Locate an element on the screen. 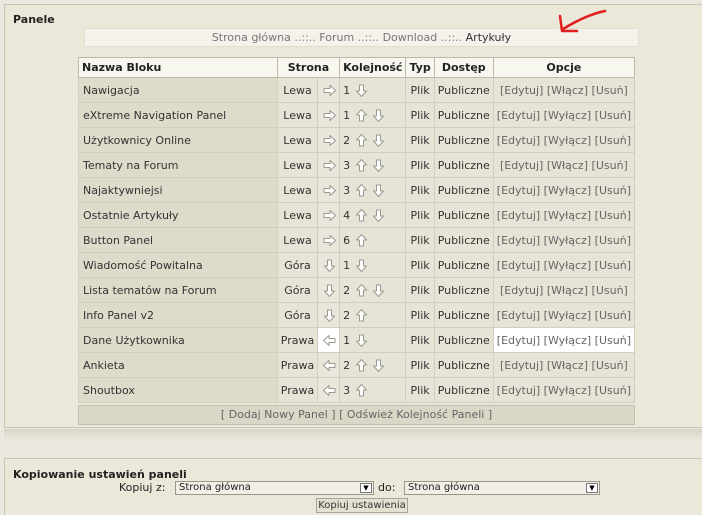 Image resolution: width=702 pixels, height=515 pixels. block-order: 2 is located at coordinates (347, 315).